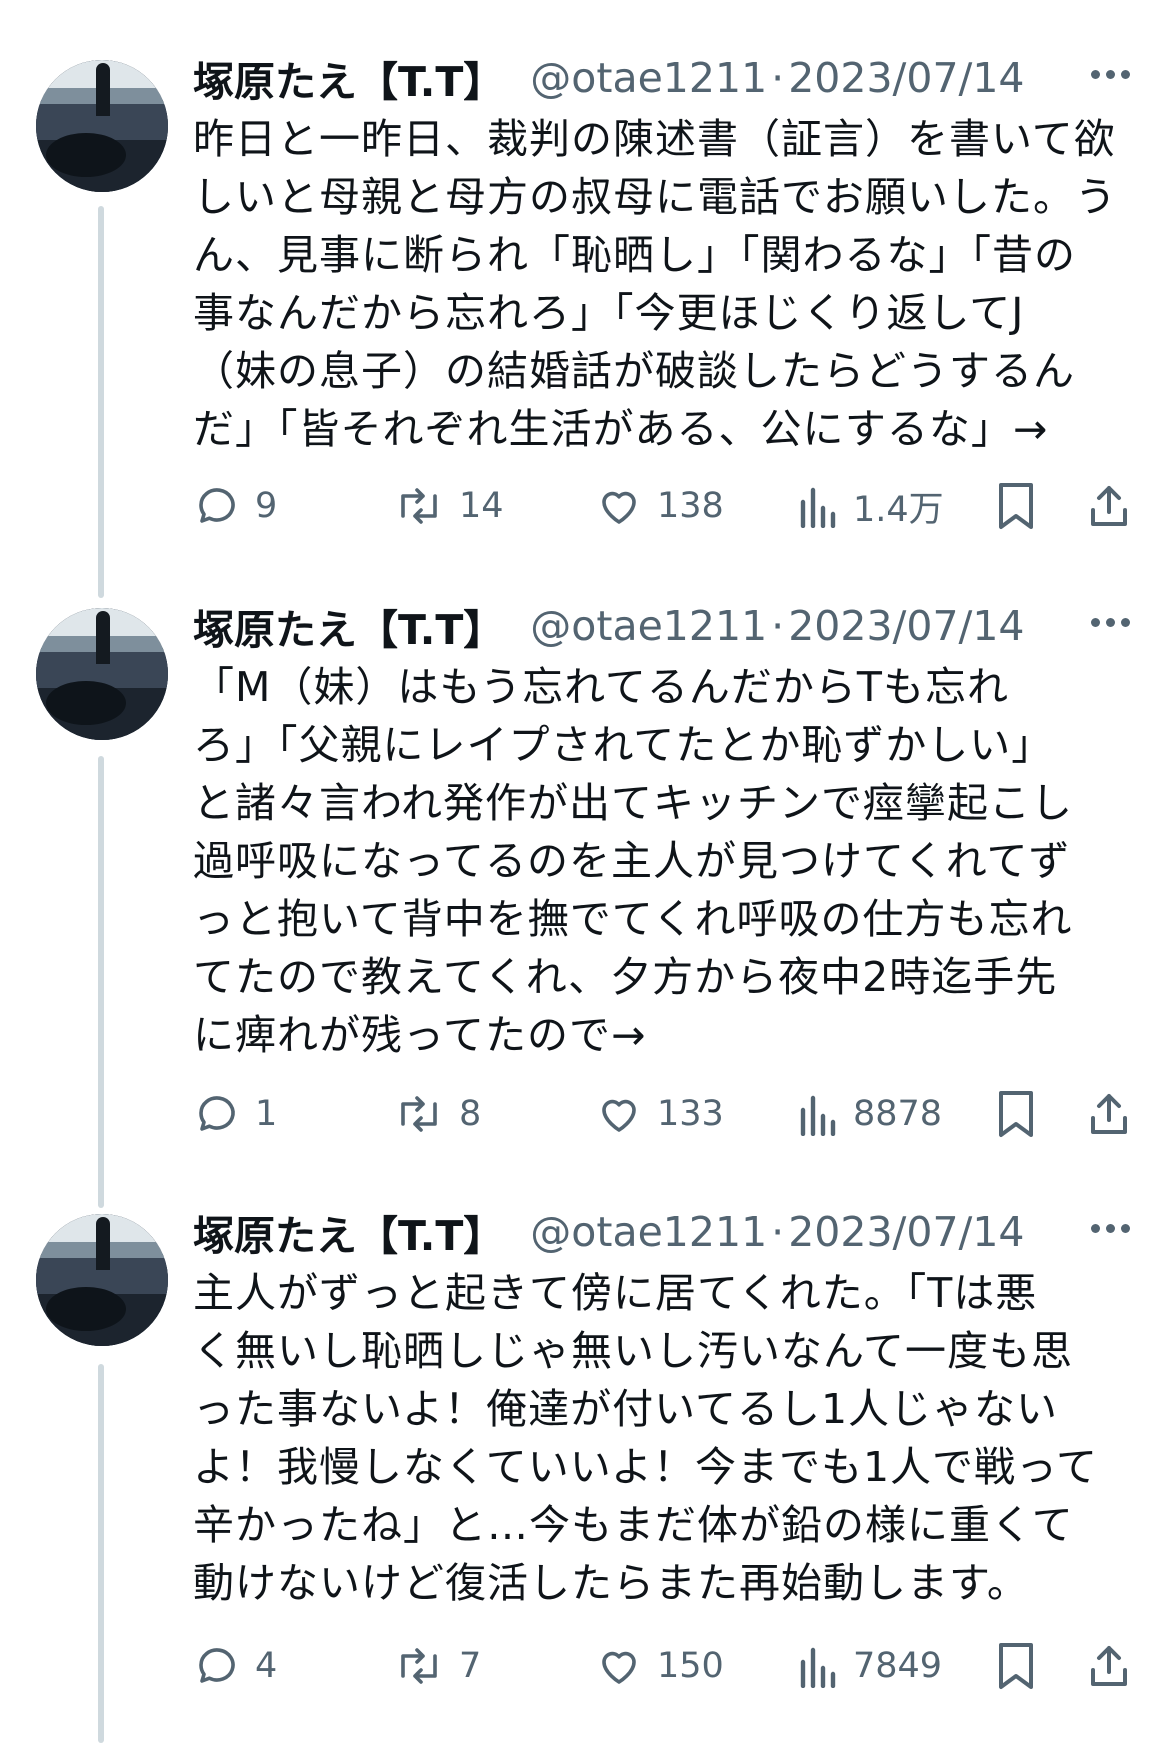 The width and height of the screenshot is (1170, 1743). I want to click on action-bar: 4 7 150 7849, so click(665, 1666).